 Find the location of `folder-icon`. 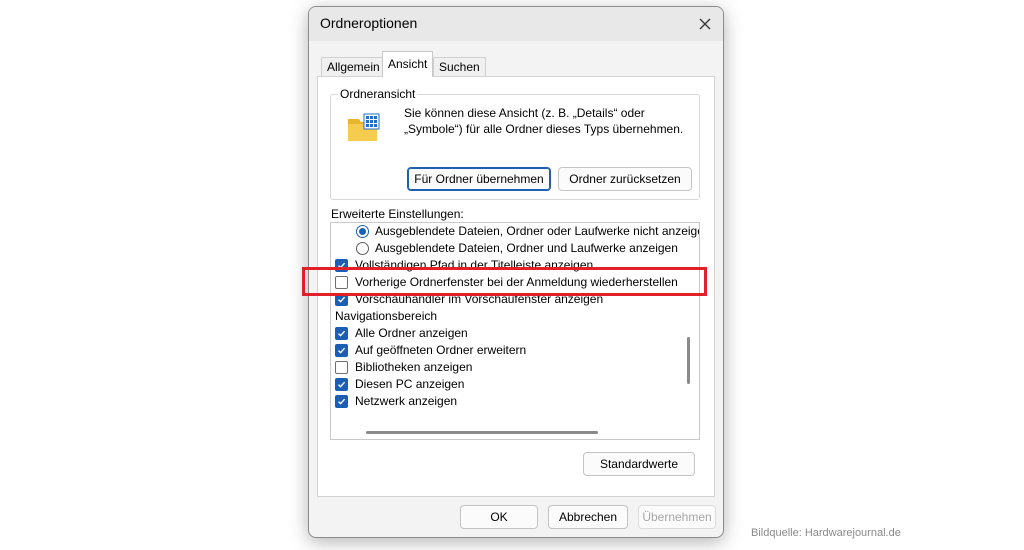

folder-icon is located at coordinates (364, 127).